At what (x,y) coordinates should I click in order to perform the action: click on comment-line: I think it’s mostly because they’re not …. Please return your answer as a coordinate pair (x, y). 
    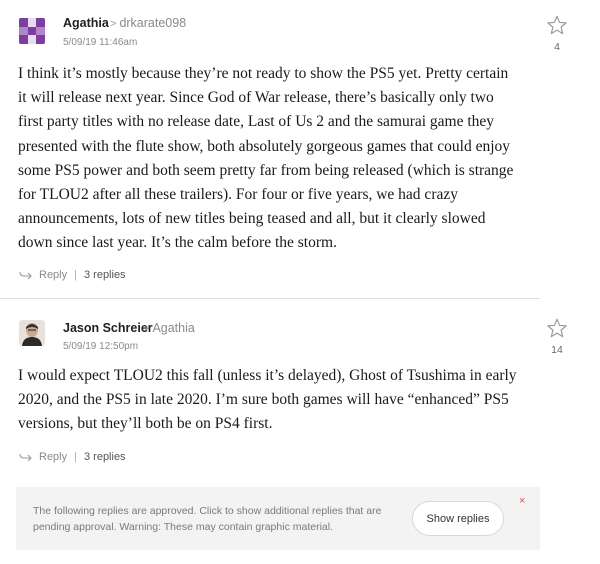
    Looking at the image, I should click on (263, 73).